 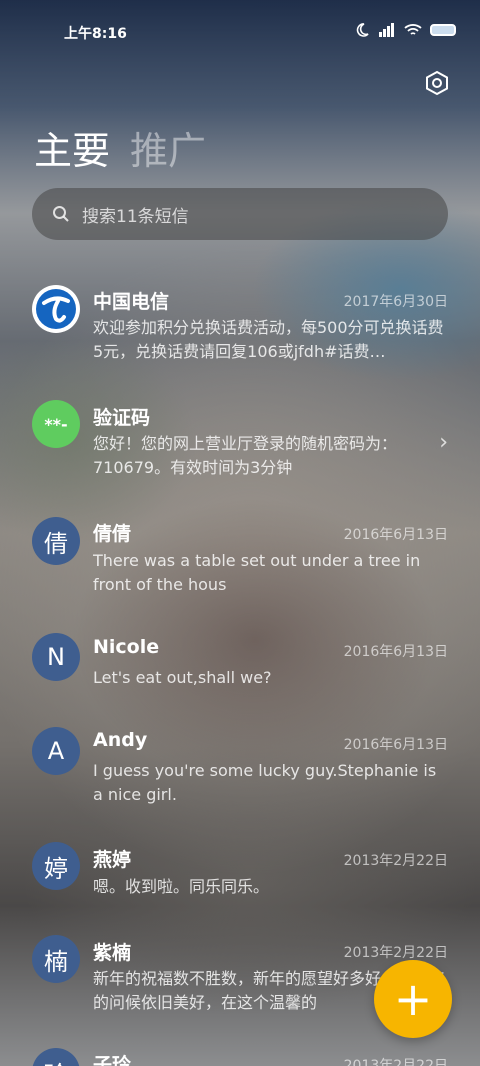 What do you see at coordinates (413, 29) in the screenshot?
I see `wifi-icon` at bounding box center [413, 29].